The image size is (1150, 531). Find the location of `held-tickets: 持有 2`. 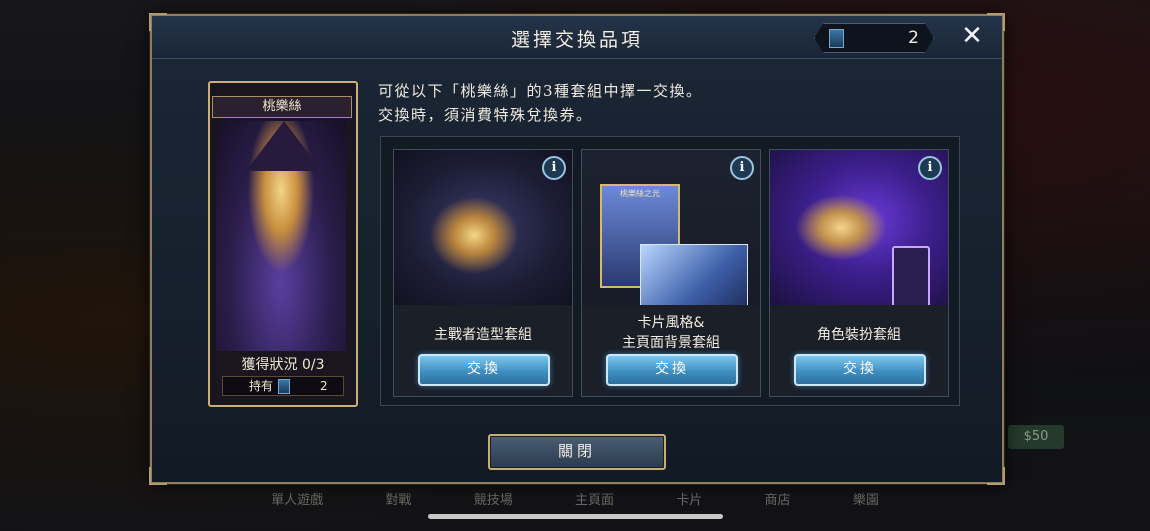

held-tickets: 持有 2 is located at coordinates (283, 386).